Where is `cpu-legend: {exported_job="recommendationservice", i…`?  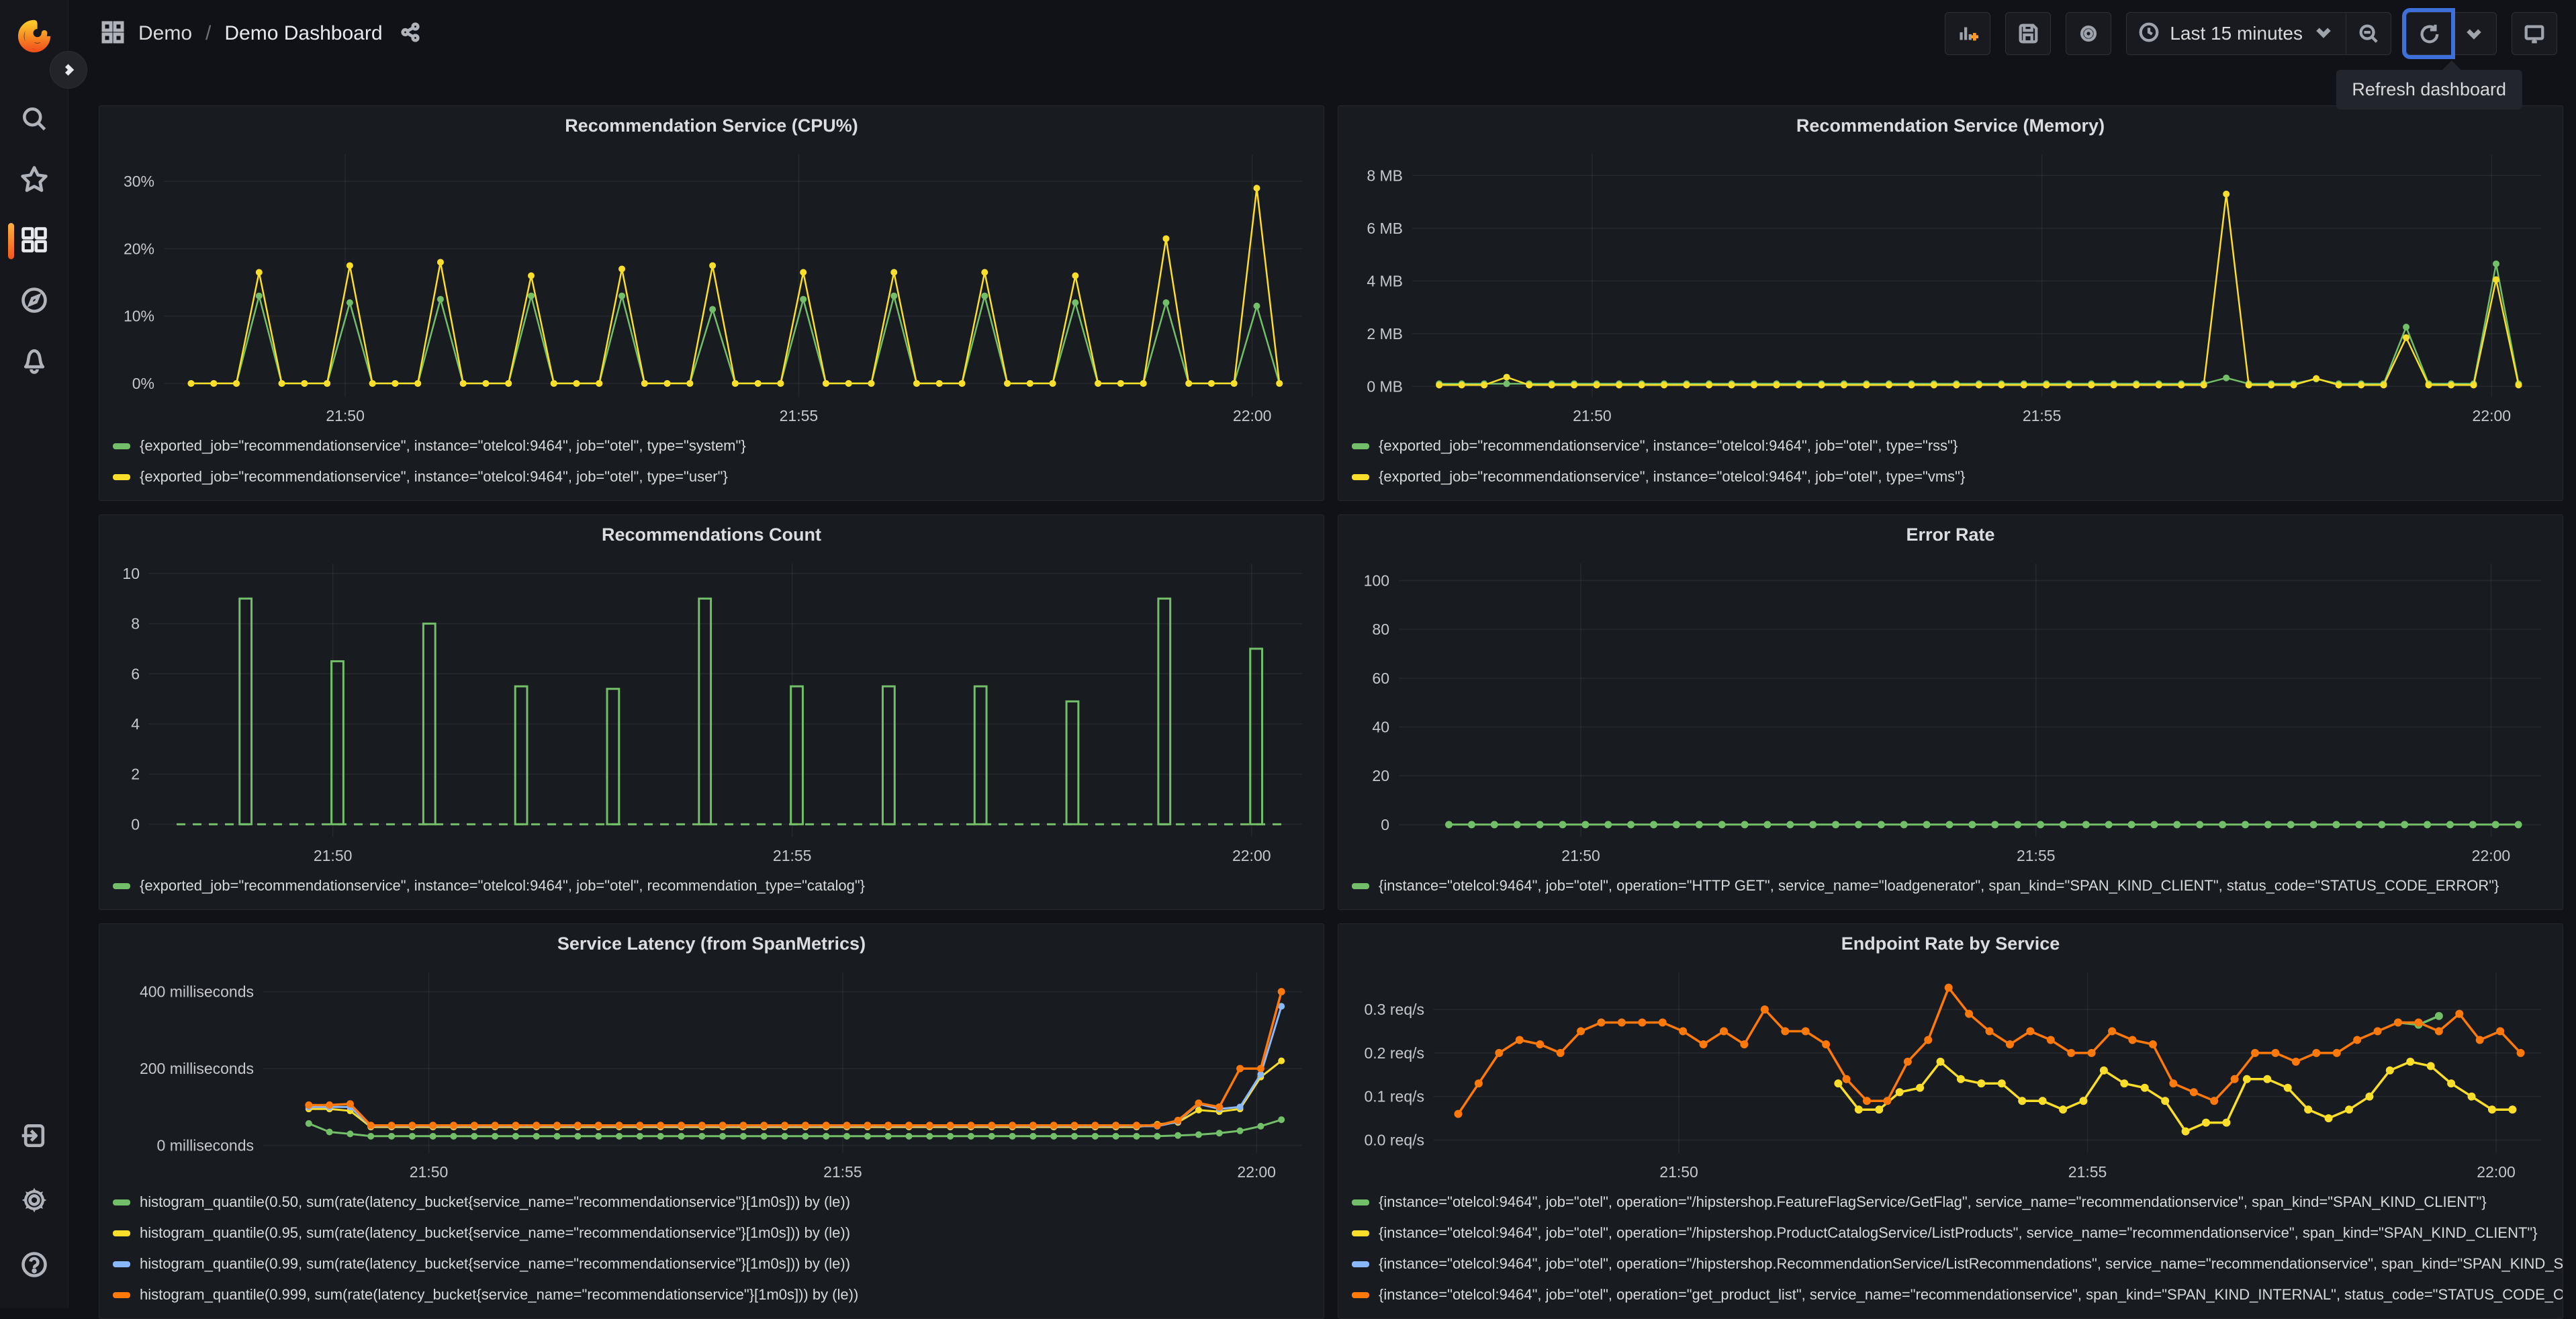 cpu-legend: {exported_job="recommendationservice", i… is located at coordinates (711, 464).